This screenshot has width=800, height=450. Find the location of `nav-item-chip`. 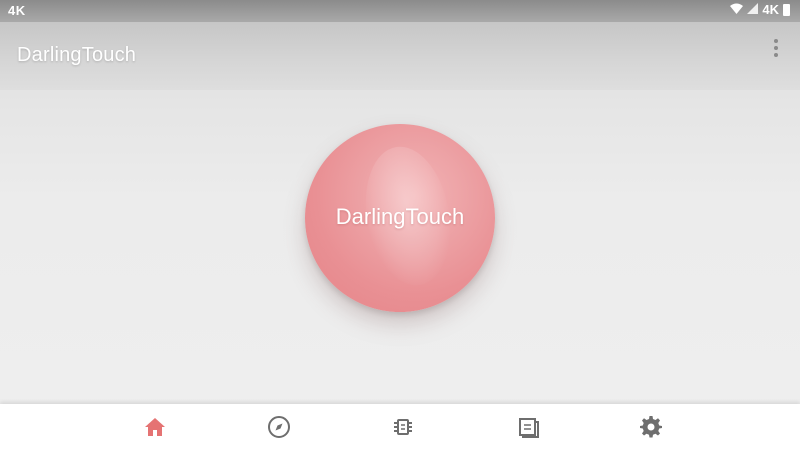

nav-item-chip is located at coordinates (403, 427).